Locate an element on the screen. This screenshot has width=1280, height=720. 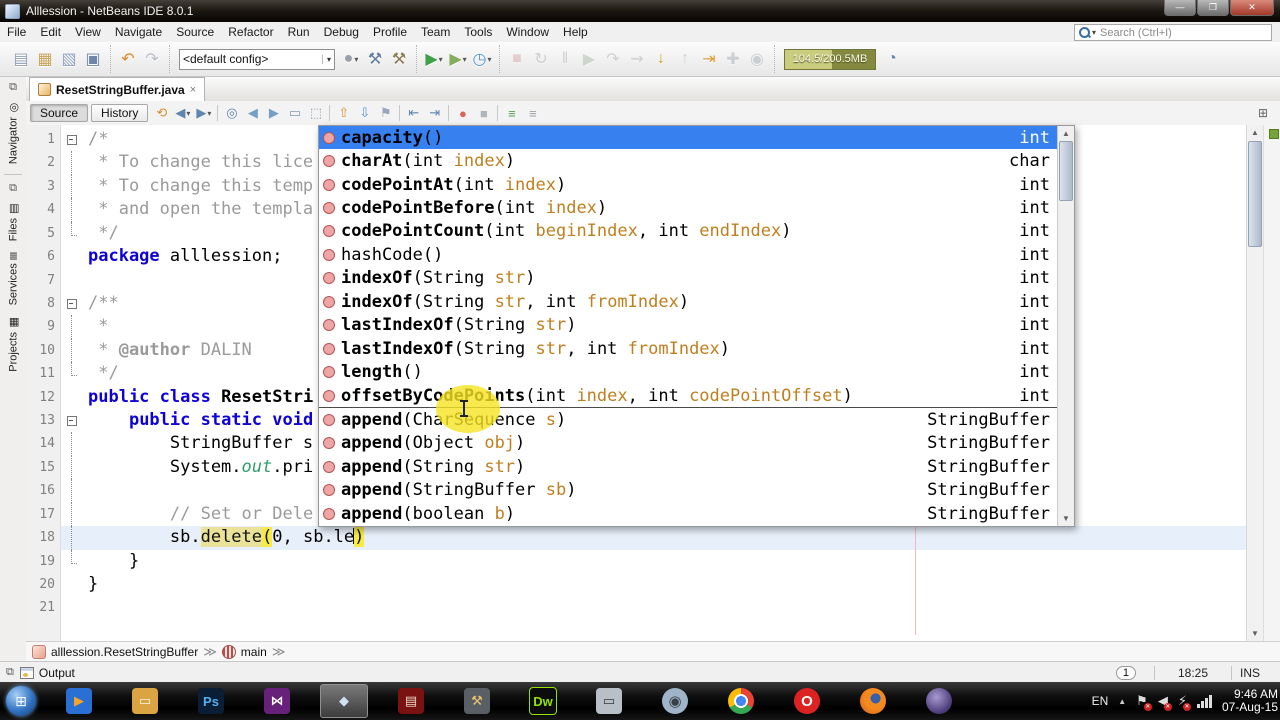
forward-icon: ▶ ▾ is located at coordinates (203, 113).